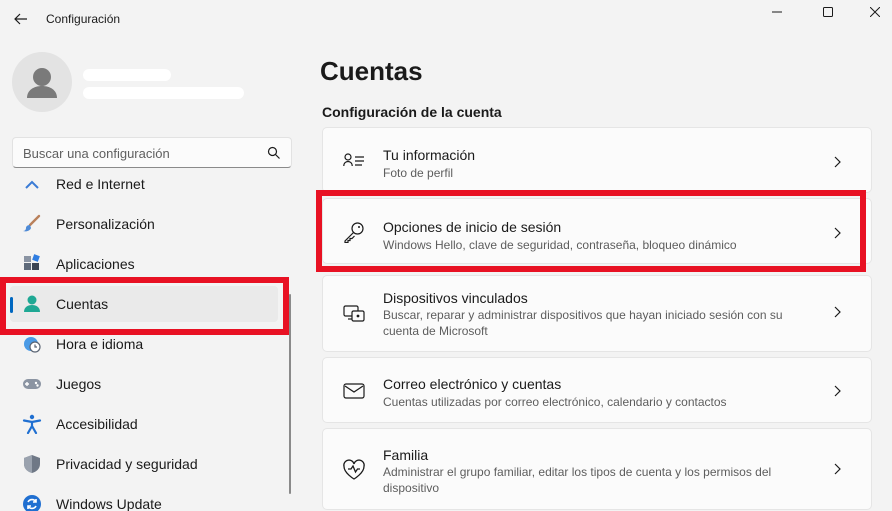 The width and height of the screenshot is (892, 511). What do you see at coordinates (354, 232) in the screenshot?
I see `key-icon` at bounding box center [354, 232].